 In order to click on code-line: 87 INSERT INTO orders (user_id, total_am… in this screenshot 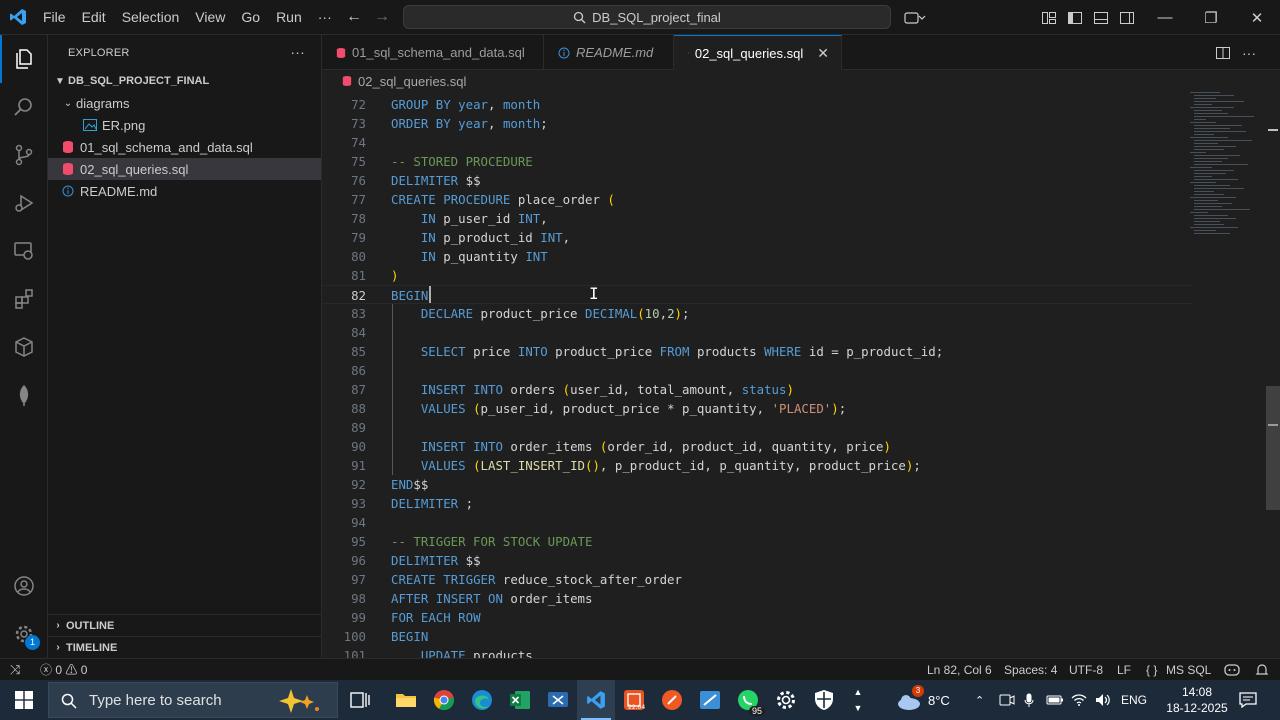, I will do `click(757, 389)`.